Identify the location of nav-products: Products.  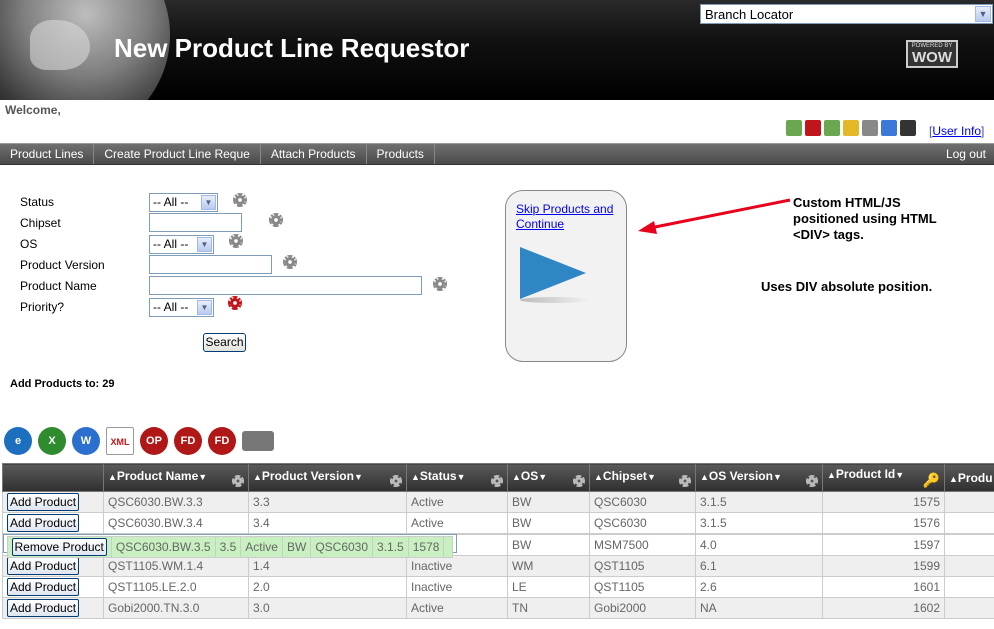
(401, 154).